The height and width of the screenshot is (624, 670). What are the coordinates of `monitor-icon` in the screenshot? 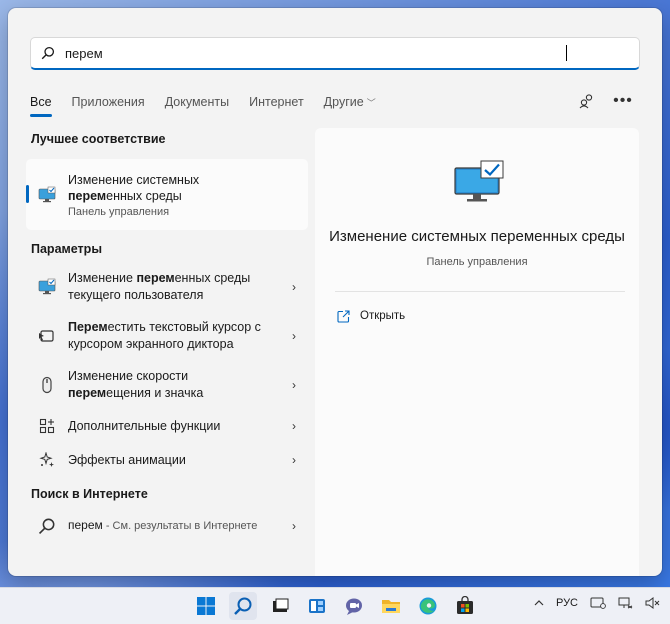 It's located at (47, 287).